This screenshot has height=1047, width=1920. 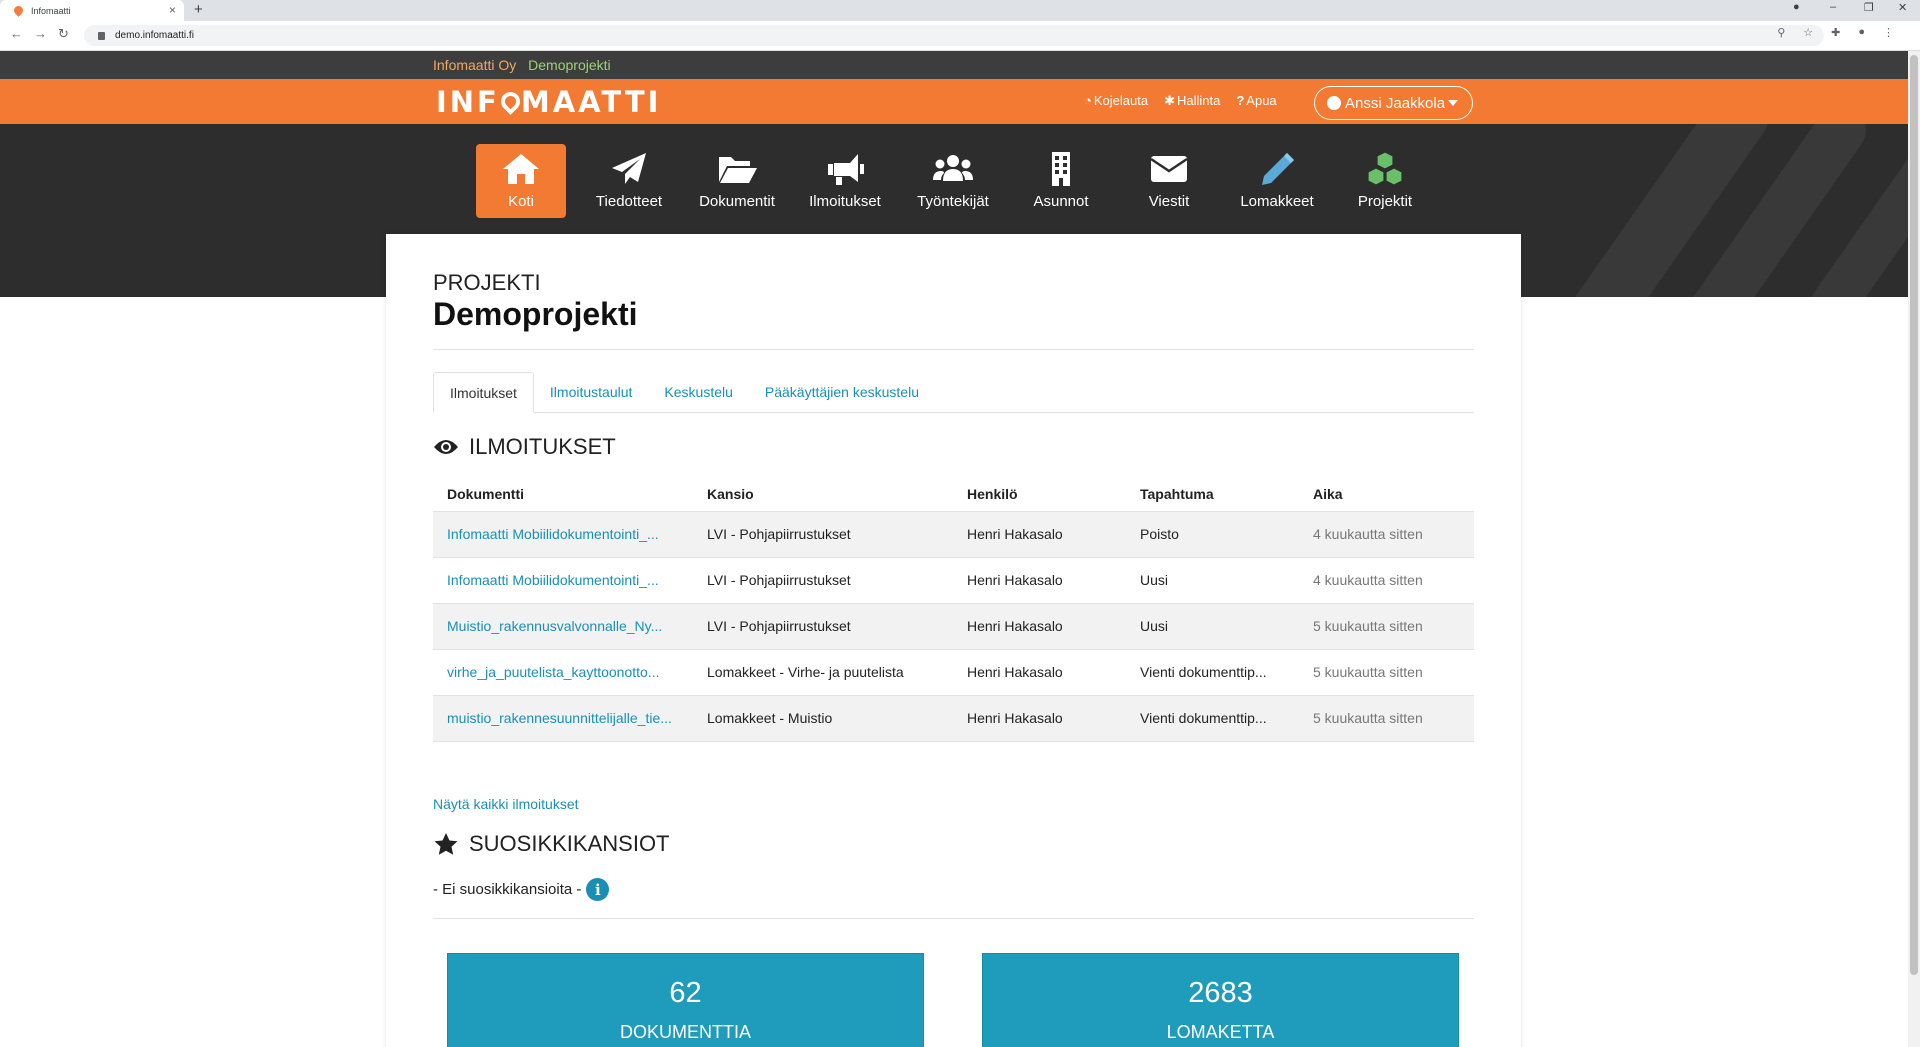 What do you see at coordinates (483, 392) in the screenshot?
I see `tab-notifications: Ilmoitukset` at bounding box center [483, 392].